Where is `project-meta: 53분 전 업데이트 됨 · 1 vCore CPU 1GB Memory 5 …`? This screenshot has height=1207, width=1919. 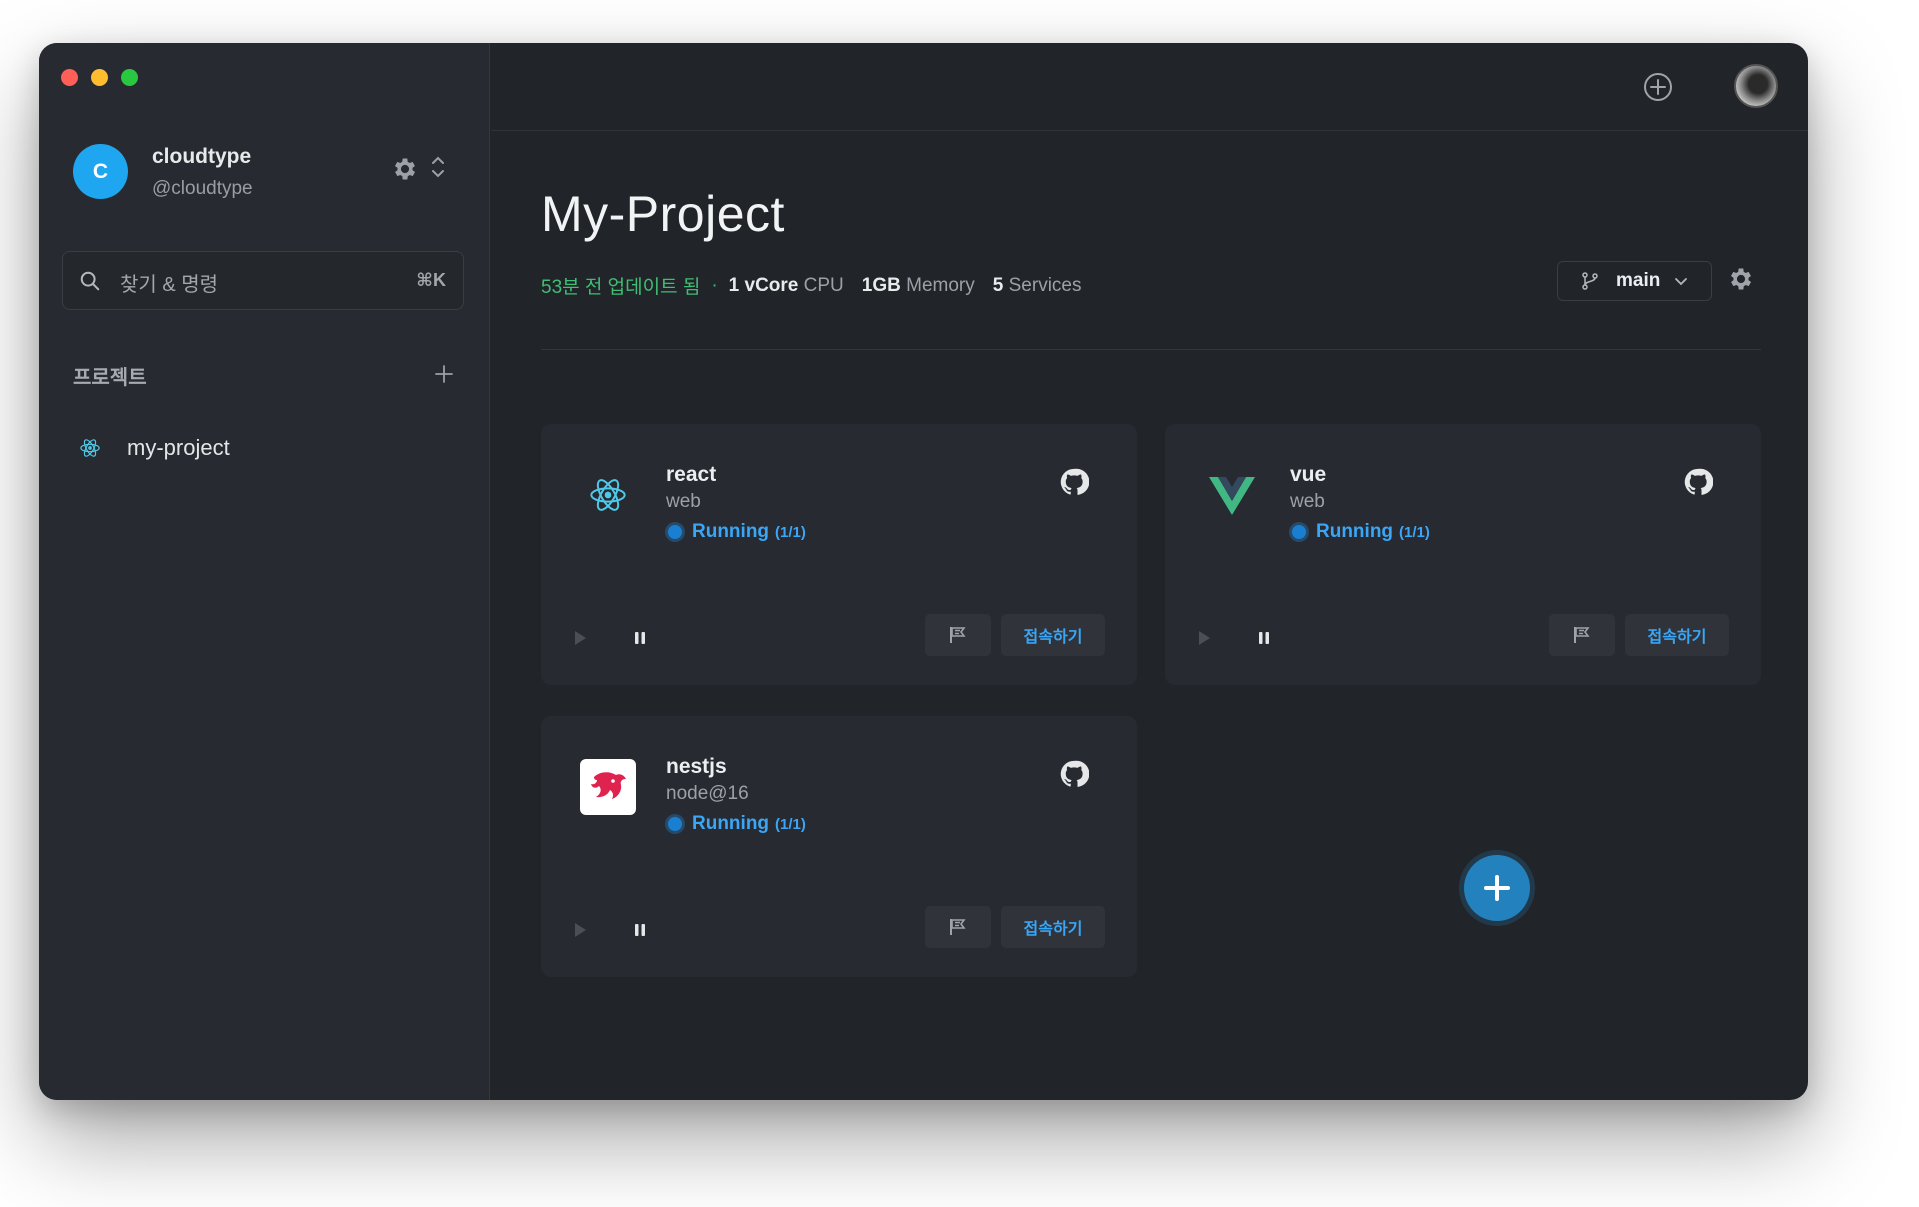 project-meta: 53분 전 업데이트 됨 · 1 vCore CPU 1GB Memory 5 … is located at coordinates (811, 285).